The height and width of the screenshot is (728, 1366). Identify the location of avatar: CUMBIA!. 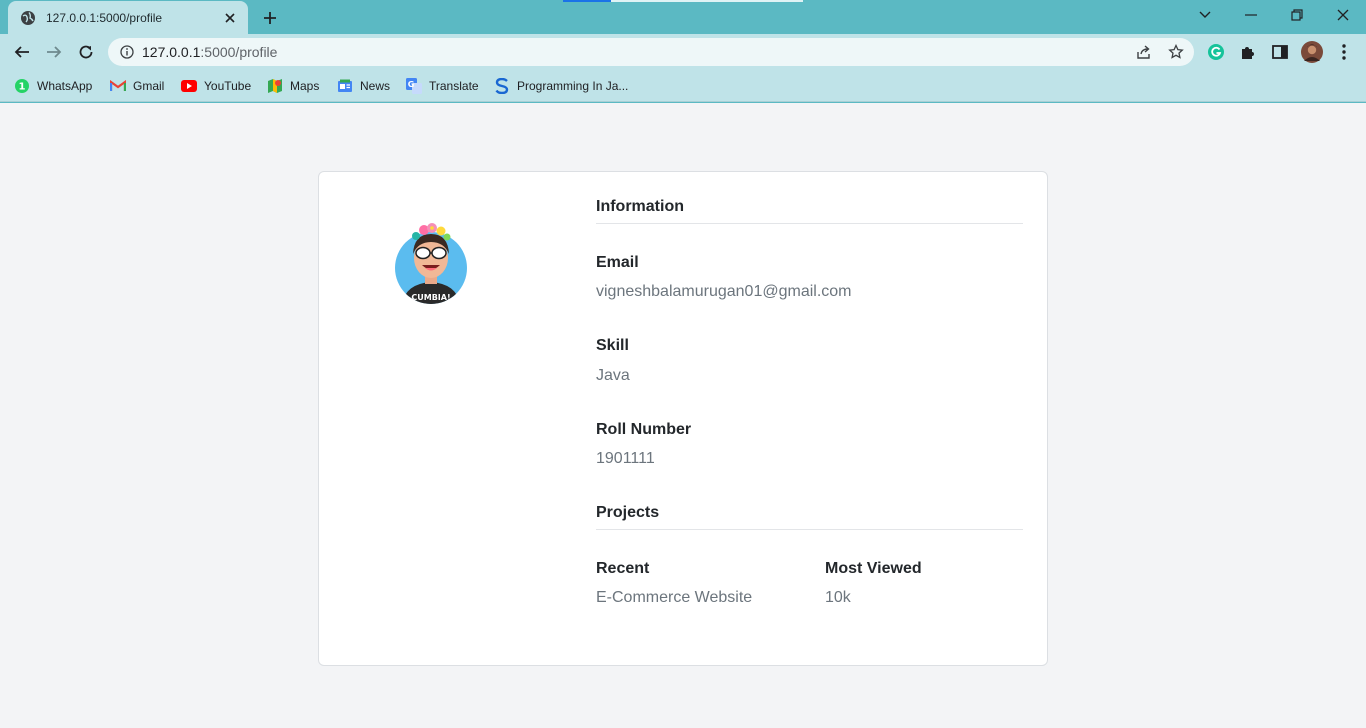
(431, 263).